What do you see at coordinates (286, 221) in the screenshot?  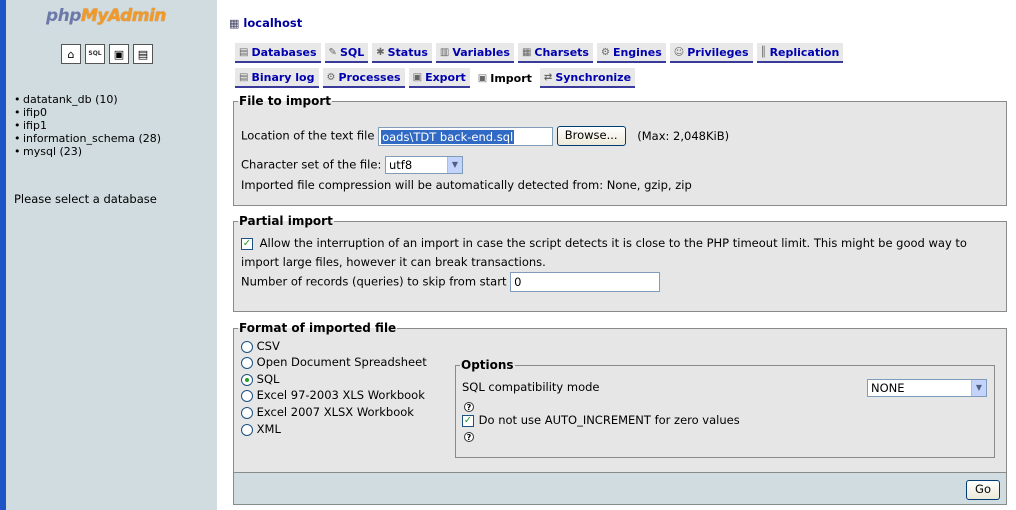 I see `partial-import-legend: Partial import` at bounding box center [286, 221].